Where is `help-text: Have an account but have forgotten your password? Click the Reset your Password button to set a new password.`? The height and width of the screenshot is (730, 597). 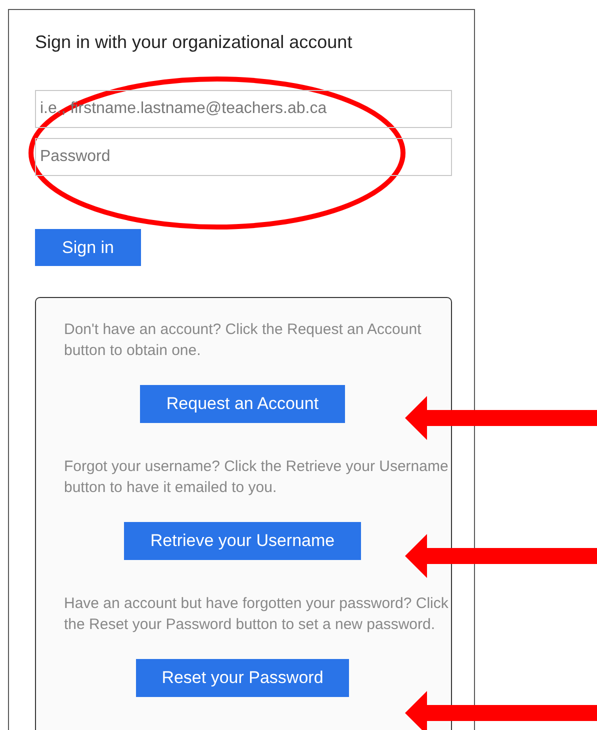 help-text: Have an account but have forgotten your password? Click the Reset your Password button to set a new password. is located at coordinates (257, 614).